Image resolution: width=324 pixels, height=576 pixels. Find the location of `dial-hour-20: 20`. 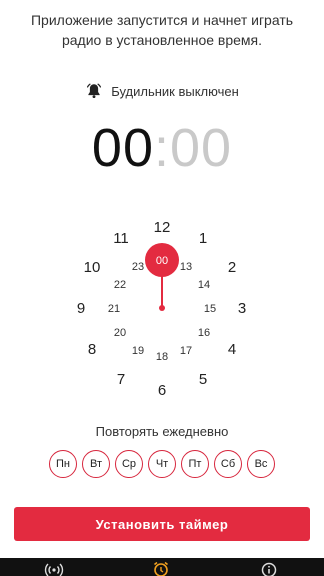

dial-hour-20: 20 is located at coordinates (120, 333).